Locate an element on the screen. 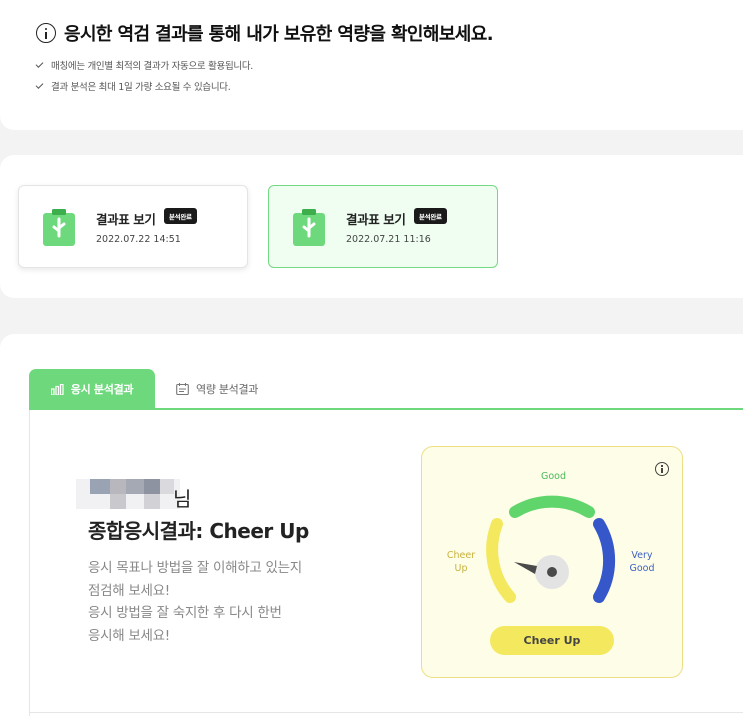  tab-test-analysis: 응시 분석결과 is located at coordinates (92, 389).